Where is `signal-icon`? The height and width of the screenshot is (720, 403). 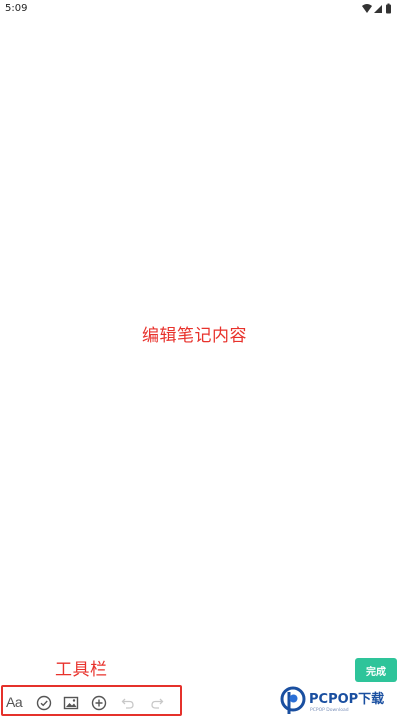
signal-icon is located at coordinates (378, 9).